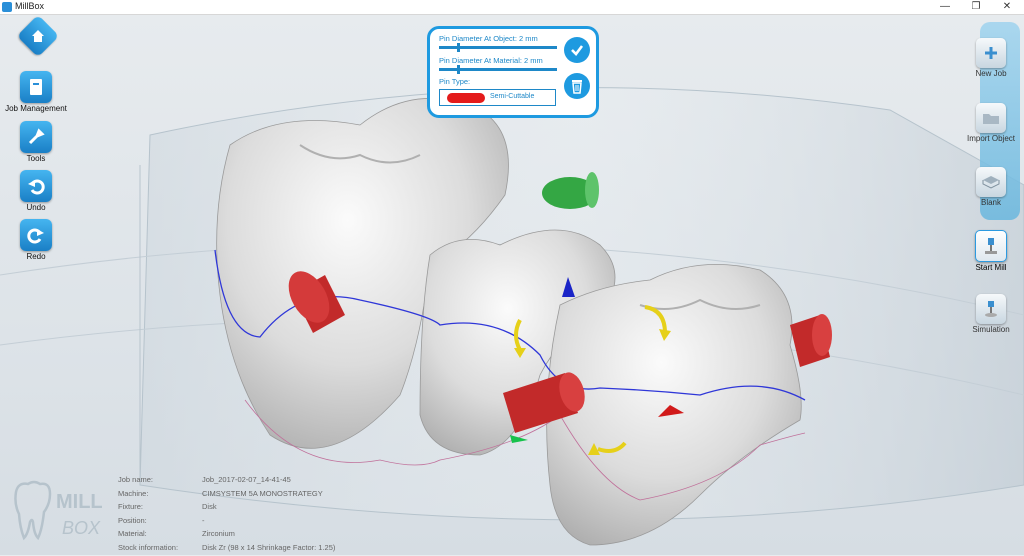 The height and width of the screenshot is (556, 1024). Describe the element at coordinates (36, 256) in the screenshot. I see `redo-label: Redo` at that location.